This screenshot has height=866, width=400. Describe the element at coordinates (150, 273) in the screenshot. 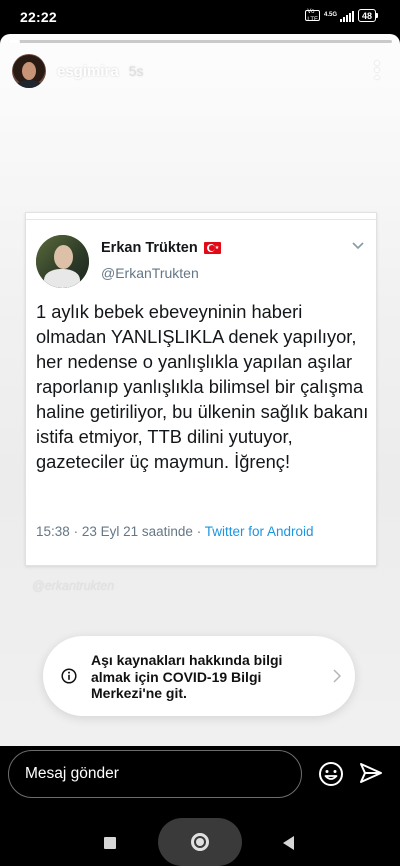

I see `tweet-author-handle: @ErkanTrukten` at that location.